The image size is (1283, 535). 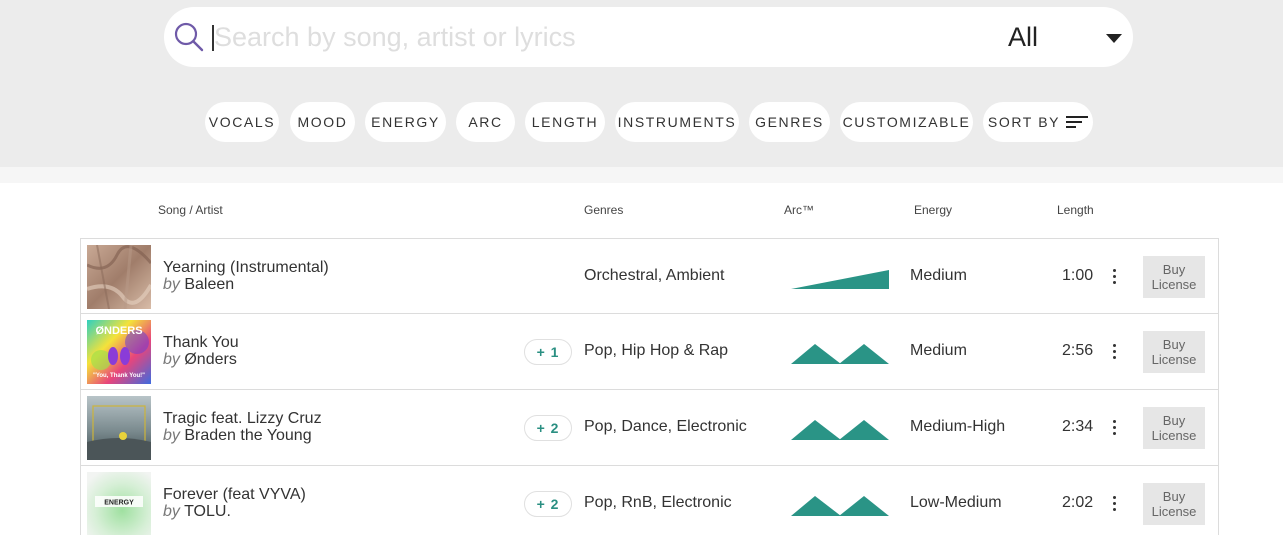 I want to click on filter-mood-label: MOOD, so click(x=322, y=122).